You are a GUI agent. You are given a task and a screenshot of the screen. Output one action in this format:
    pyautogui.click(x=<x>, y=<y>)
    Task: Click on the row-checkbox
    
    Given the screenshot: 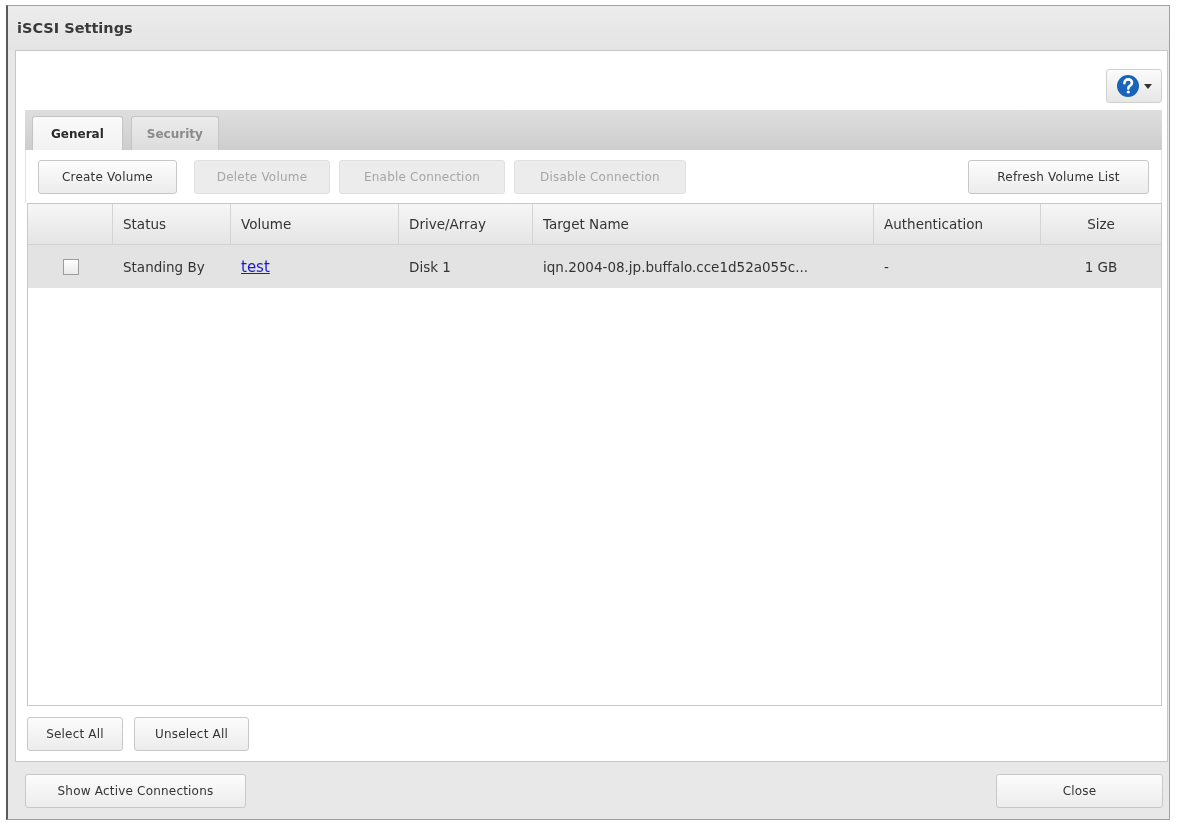 What is the action you would take?
    pyautogui.click(x=70, y=266)
    